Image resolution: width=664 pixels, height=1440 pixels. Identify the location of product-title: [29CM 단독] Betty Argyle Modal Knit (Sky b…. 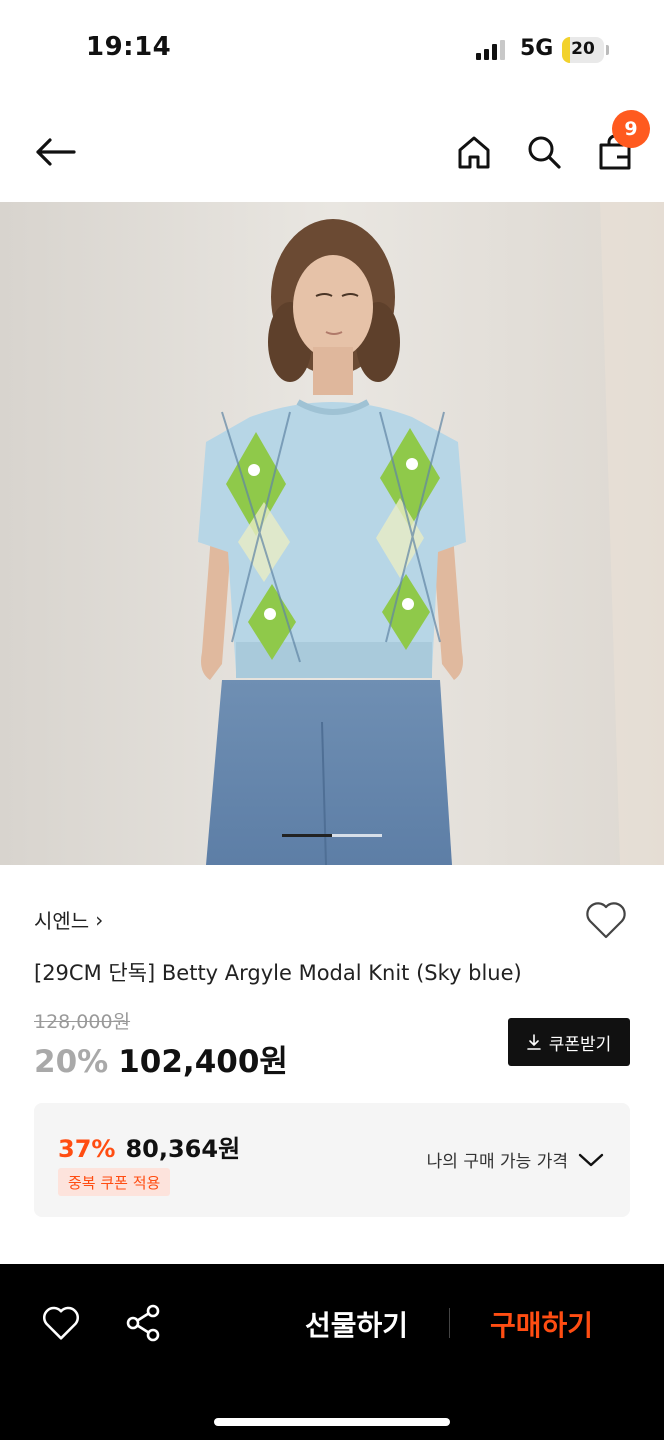
(278, 973).